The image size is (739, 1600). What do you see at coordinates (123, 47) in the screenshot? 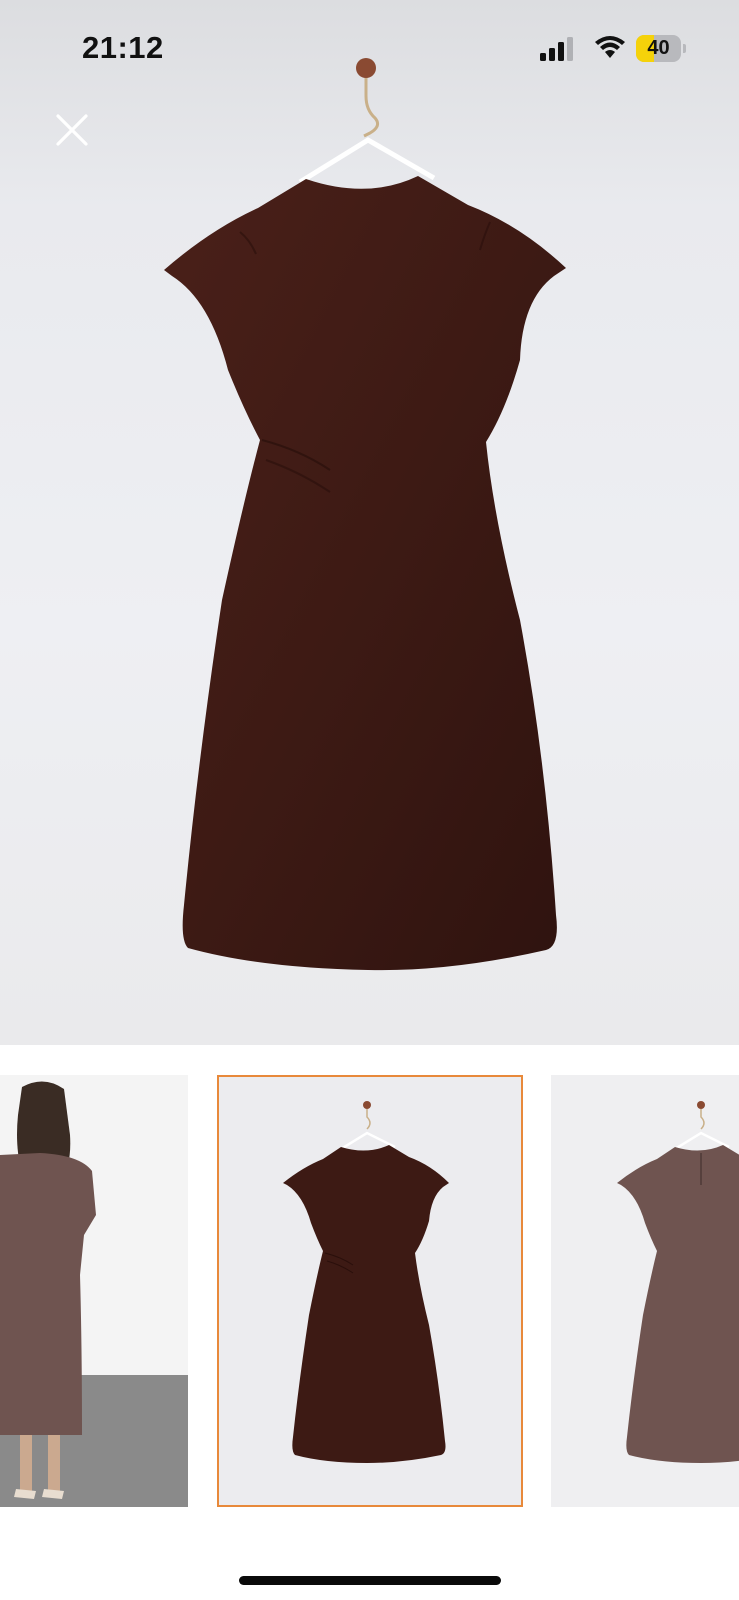
I see `status-time: 21:12` at bounding box center [123, 47].